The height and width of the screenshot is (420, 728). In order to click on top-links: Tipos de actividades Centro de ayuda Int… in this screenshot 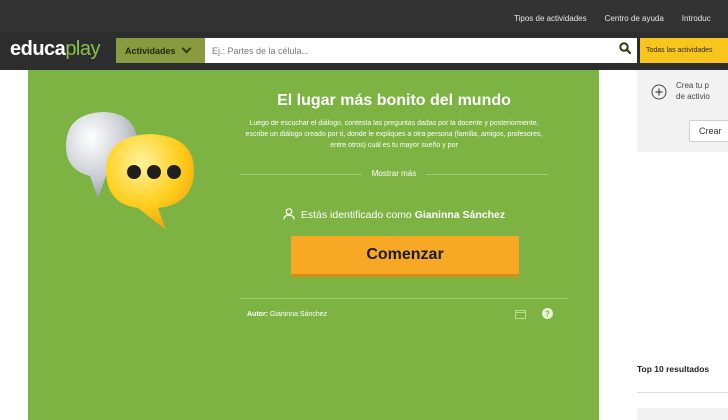, I will do `click(621, 18)`.